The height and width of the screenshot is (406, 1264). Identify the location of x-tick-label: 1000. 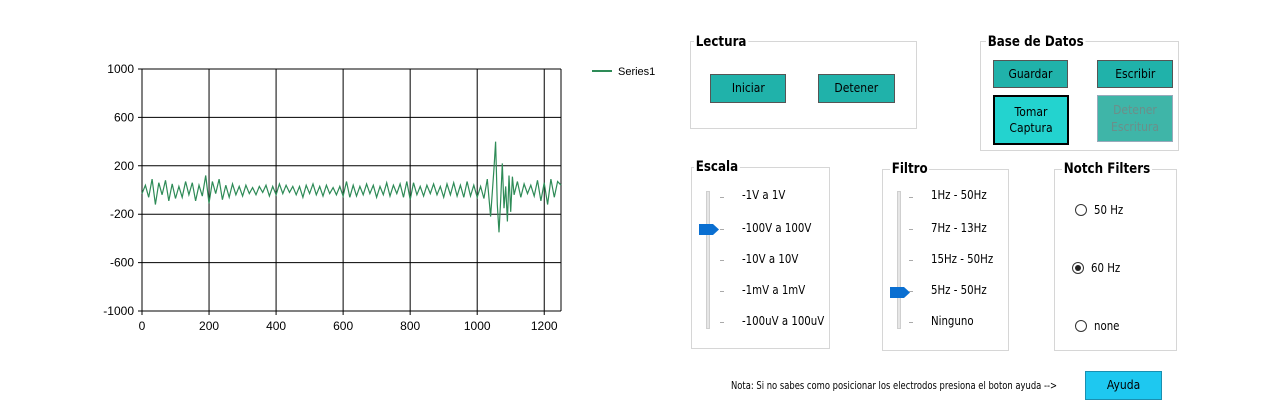
(477, 326).